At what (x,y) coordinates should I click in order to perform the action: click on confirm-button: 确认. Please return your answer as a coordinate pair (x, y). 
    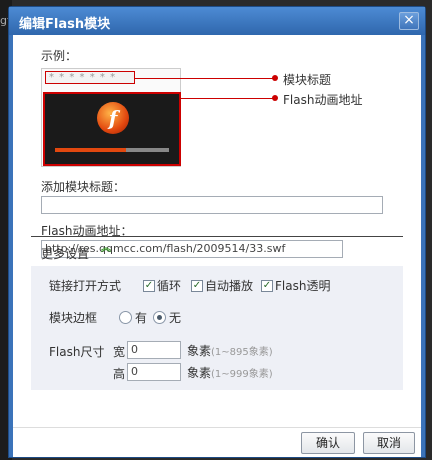
    Looking at the image, I should click on (328, 443).